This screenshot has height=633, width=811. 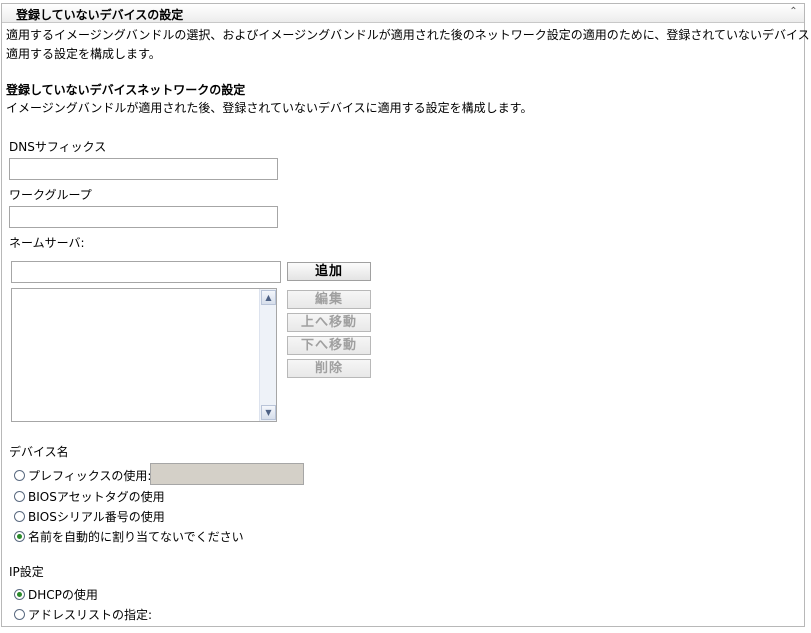 I want to click on move-down-button: 下へ移動, so click(x=329, y=345).